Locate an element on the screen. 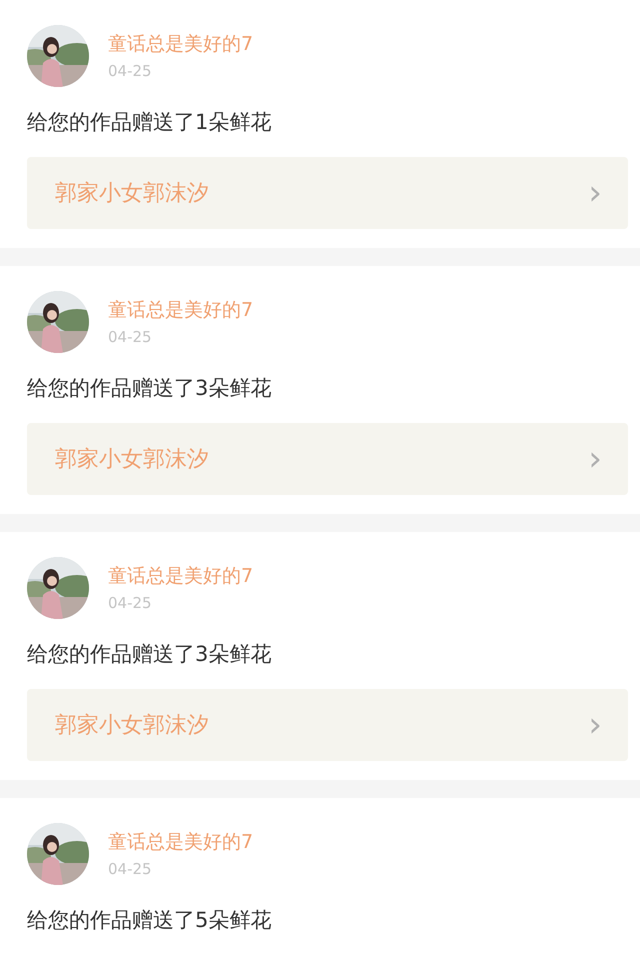 The width and height of the screenshot is (640, 957). message-text: 给您的作品赠送了1朵鲜花 is located at coordinates (149, 122).